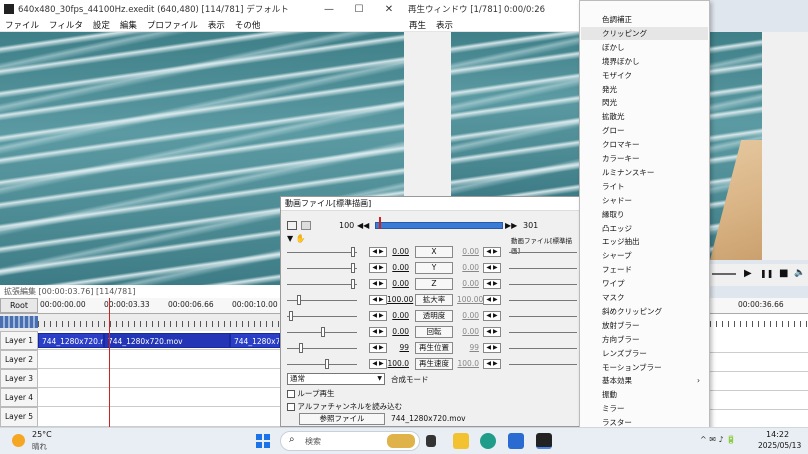 The height and width of the screenshot is (454, 808). Describe the element at coordinates (644, 158) in the screenshot. I see `menu-item-10: カラーキー` at that location.